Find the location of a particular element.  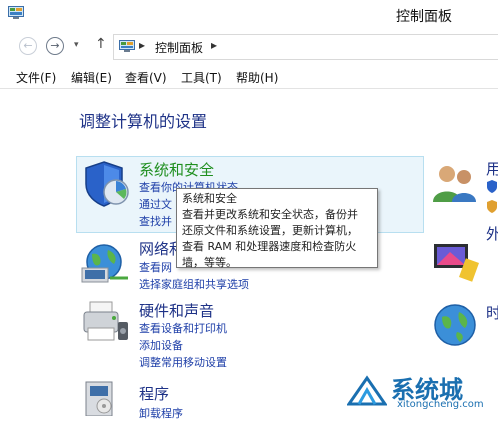

menu-tools: 工具(T) is located at coordinates (201, 77).